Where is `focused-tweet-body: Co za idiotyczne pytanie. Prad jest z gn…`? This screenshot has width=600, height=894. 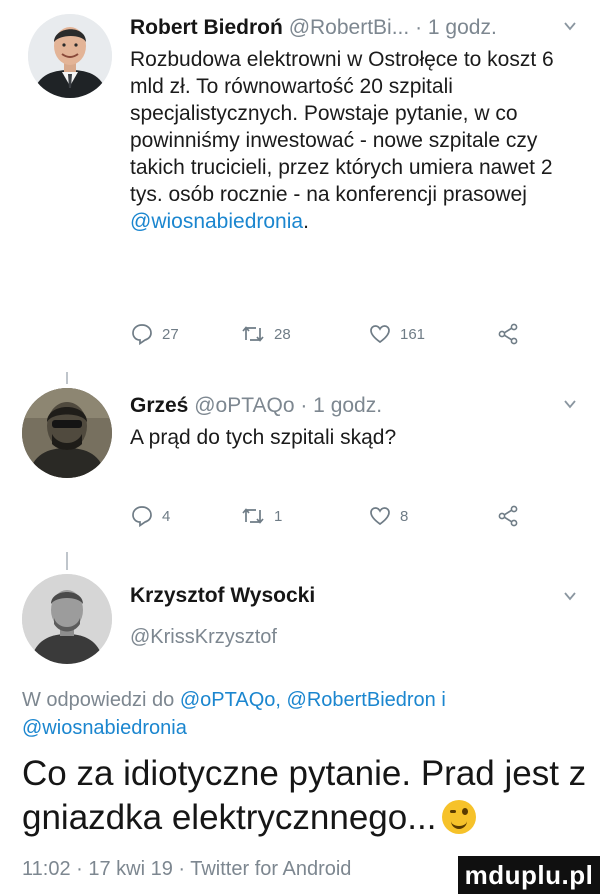 focused-tweet-body: Co za idiotyczne pytanie. Prad jest z gn… is located at coordinates (304, 795).